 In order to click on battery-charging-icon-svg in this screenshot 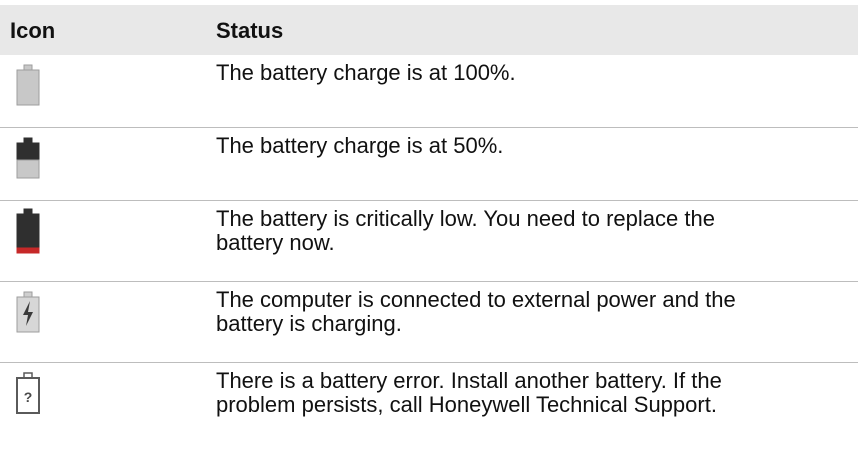, I will do `click(28, 312)`.